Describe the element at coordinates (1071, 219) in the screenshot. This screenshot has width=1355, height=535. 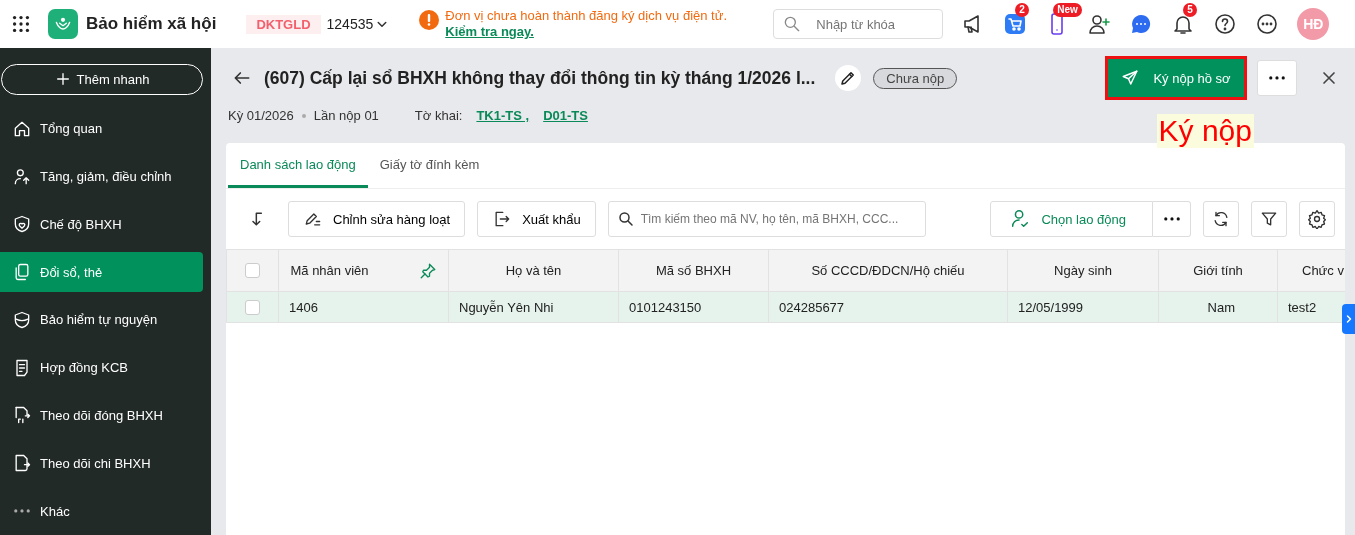
I see `choose-employee-button: Chọn lao động` at that location.